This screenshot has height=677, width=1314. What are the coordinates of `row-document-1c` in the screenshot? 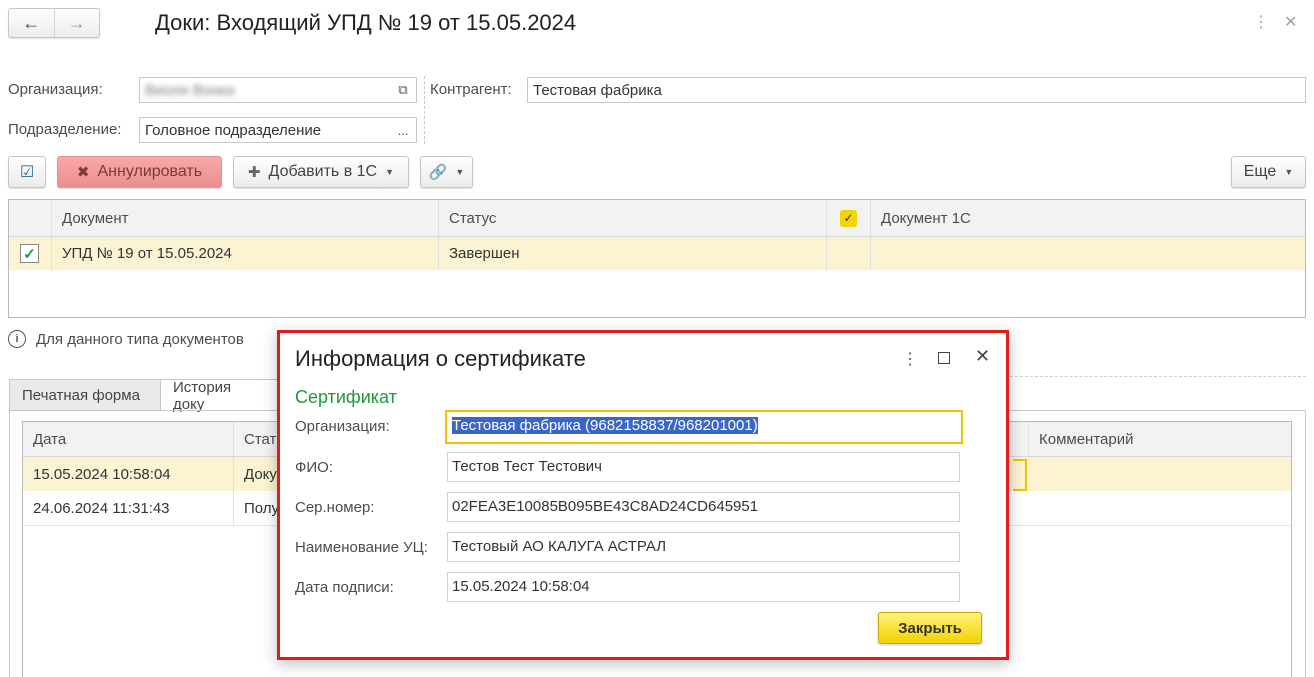 It's located at (1087, 253).